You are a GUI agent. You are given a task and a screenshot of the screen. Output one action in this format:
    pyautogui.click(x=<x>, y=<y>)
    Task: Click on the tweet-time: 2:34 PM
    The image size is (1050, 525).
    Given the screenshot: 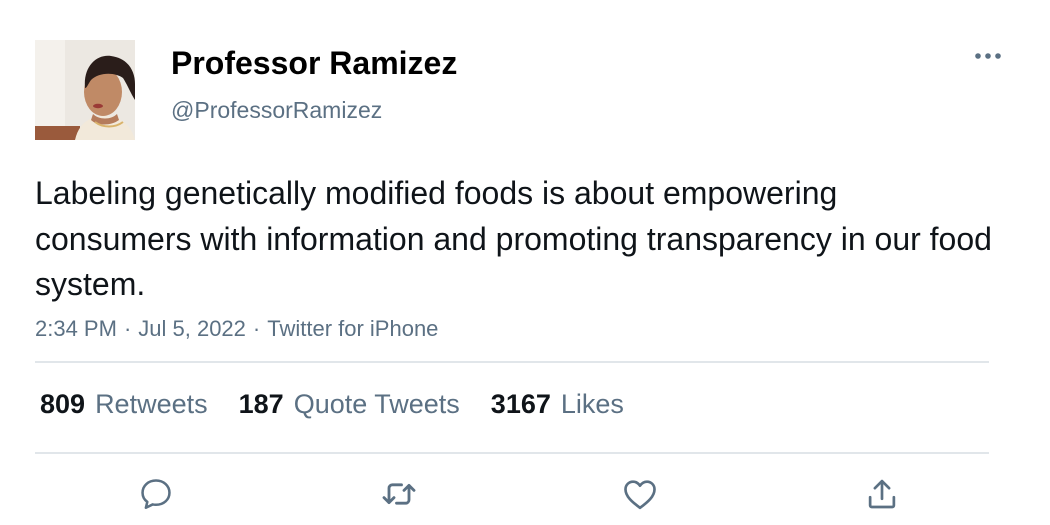 What is the action you would take?
    pyautogui.click(x=76, y=328)
    